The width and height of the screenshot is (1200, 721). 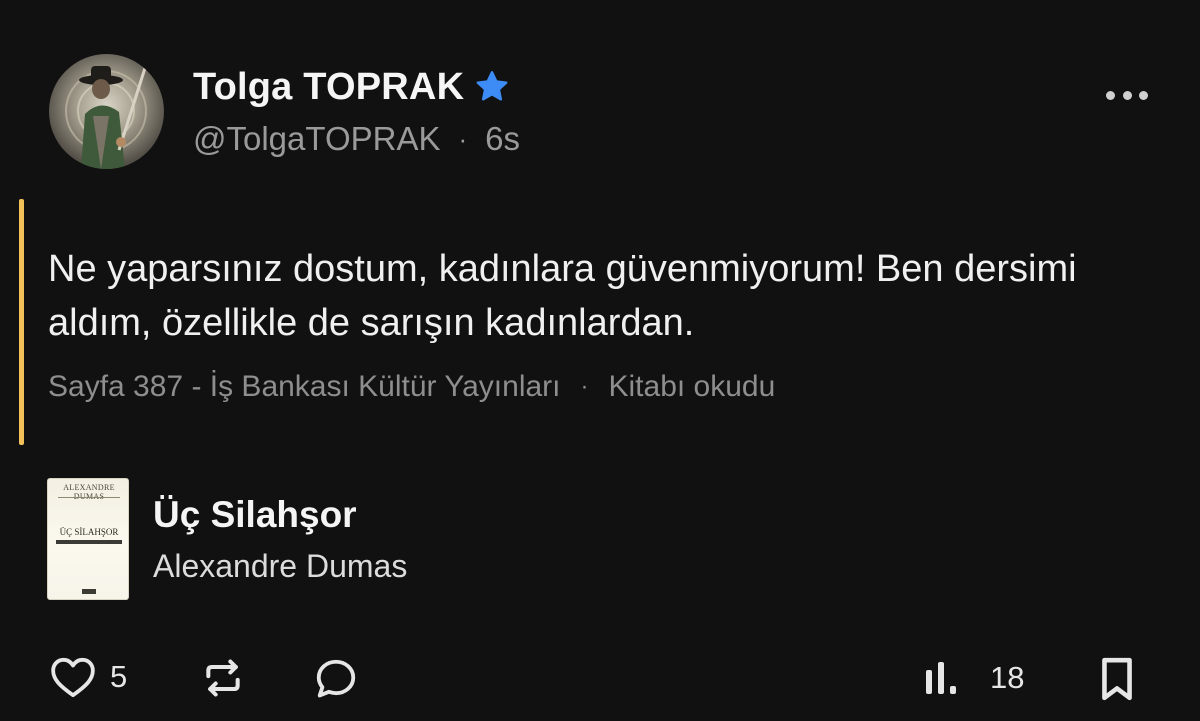 I want to click on reply-button, so click(x=336, y=679).